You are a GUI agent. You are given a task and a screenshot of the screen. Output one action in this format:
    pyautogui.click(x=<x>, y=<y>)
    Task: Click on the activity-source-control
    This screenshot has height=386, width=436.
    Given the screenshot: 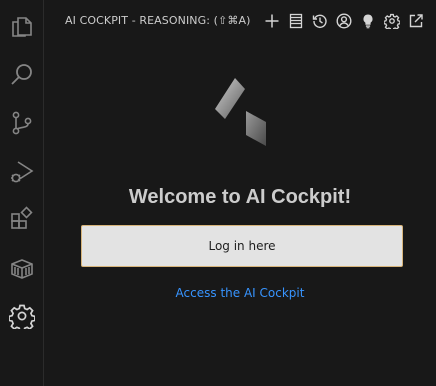 What is the action you would take?
    pyautogui.click(x=22, y=123)
    